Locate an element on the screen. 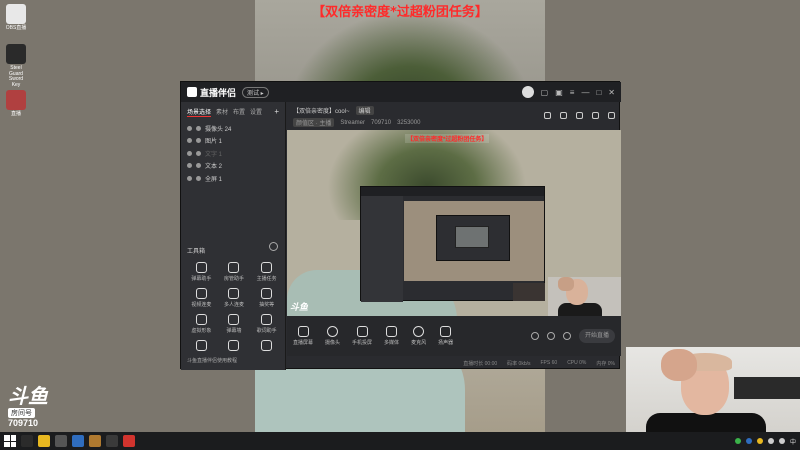  source-item: 图片 1 is located at coordinates (233, 141).